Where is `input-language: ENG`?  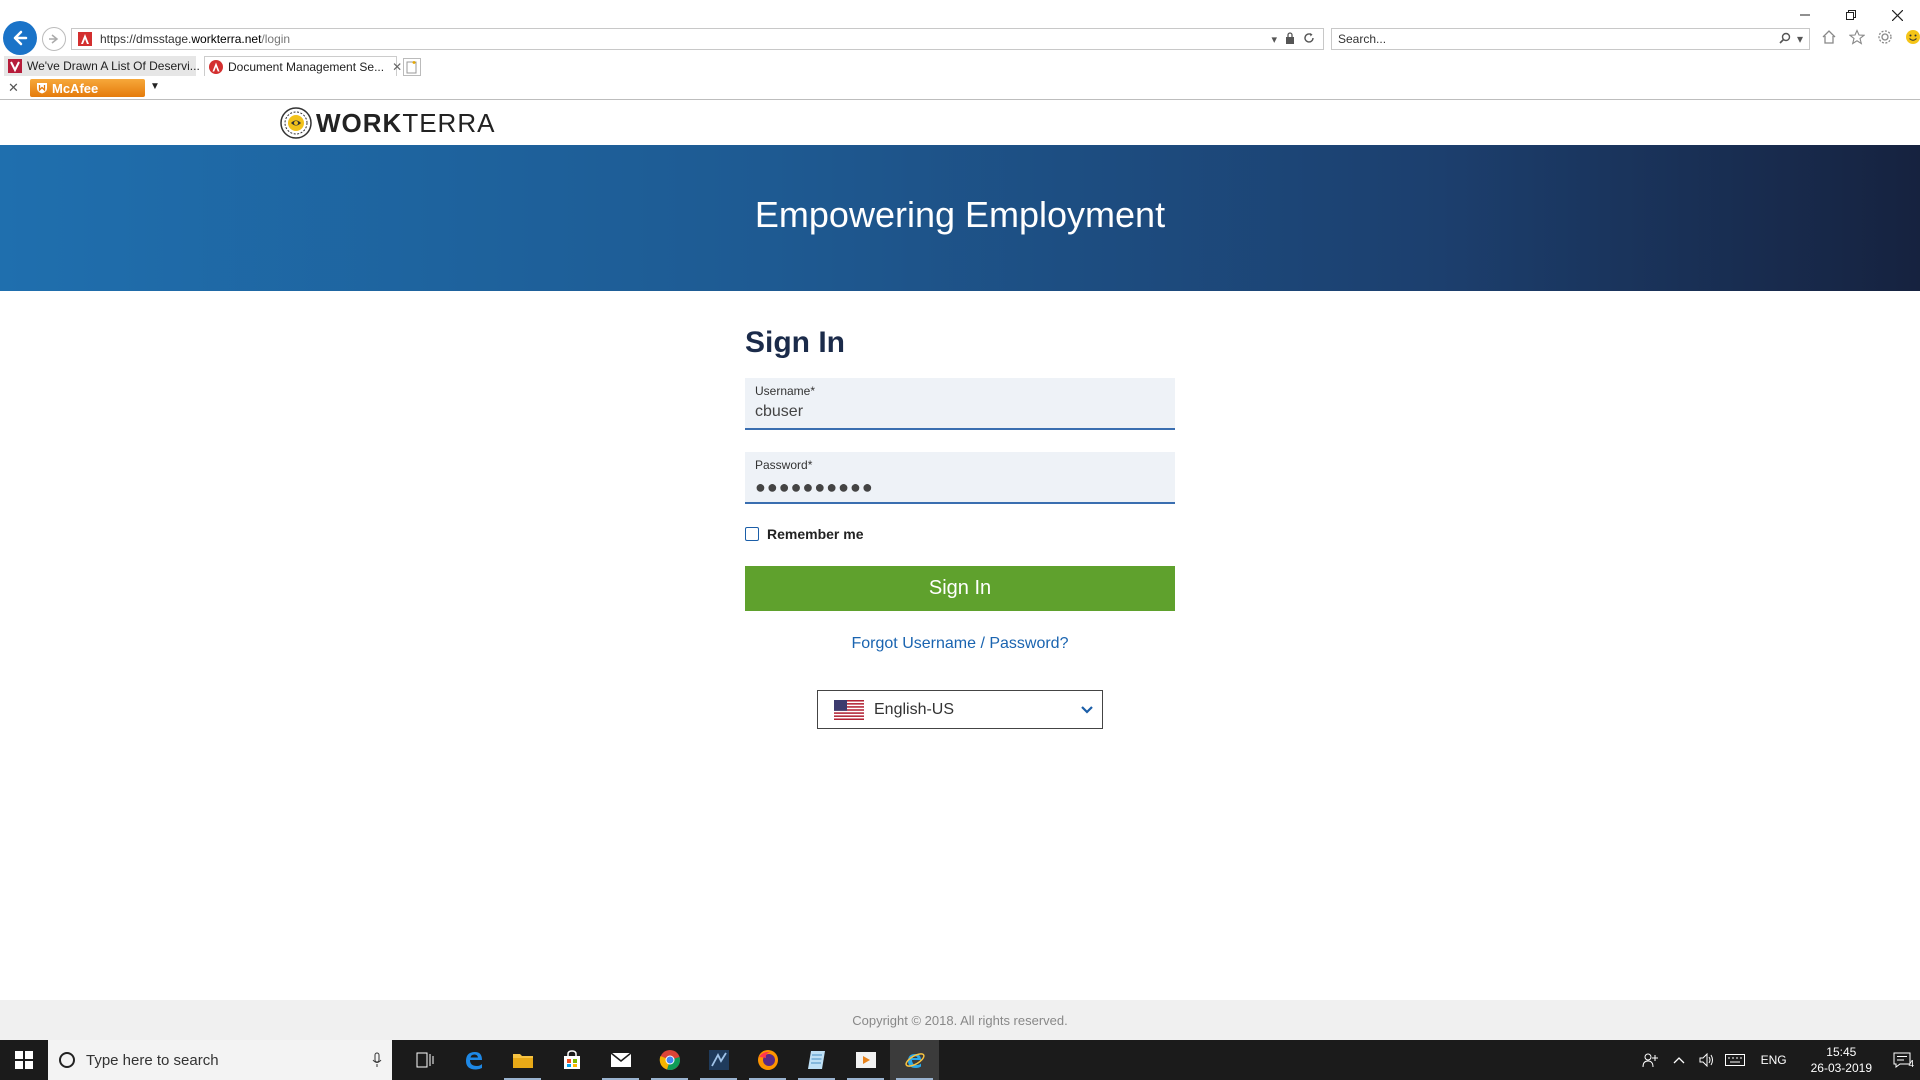 input-language: ENG is located at coordinates (1774, 1060).